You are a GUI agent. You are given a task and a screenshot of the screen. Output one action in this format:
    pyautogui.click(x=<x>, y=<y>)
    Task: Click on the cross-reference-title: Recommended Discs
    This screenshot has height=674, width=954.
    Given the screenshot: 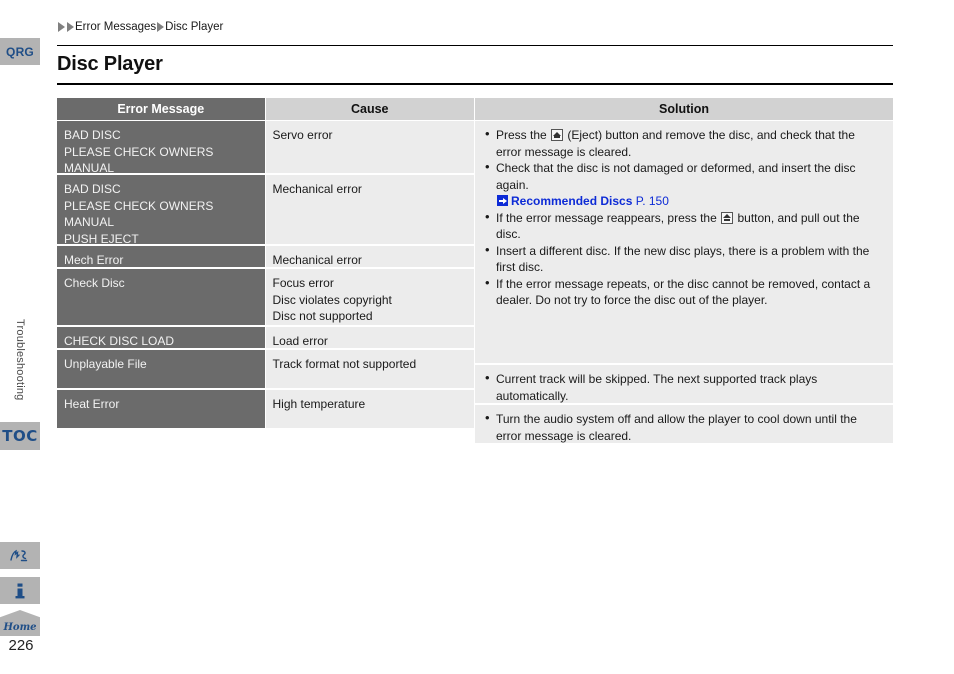 What is the action you would take?
    pyautogui.click(x=572, y=201)
    